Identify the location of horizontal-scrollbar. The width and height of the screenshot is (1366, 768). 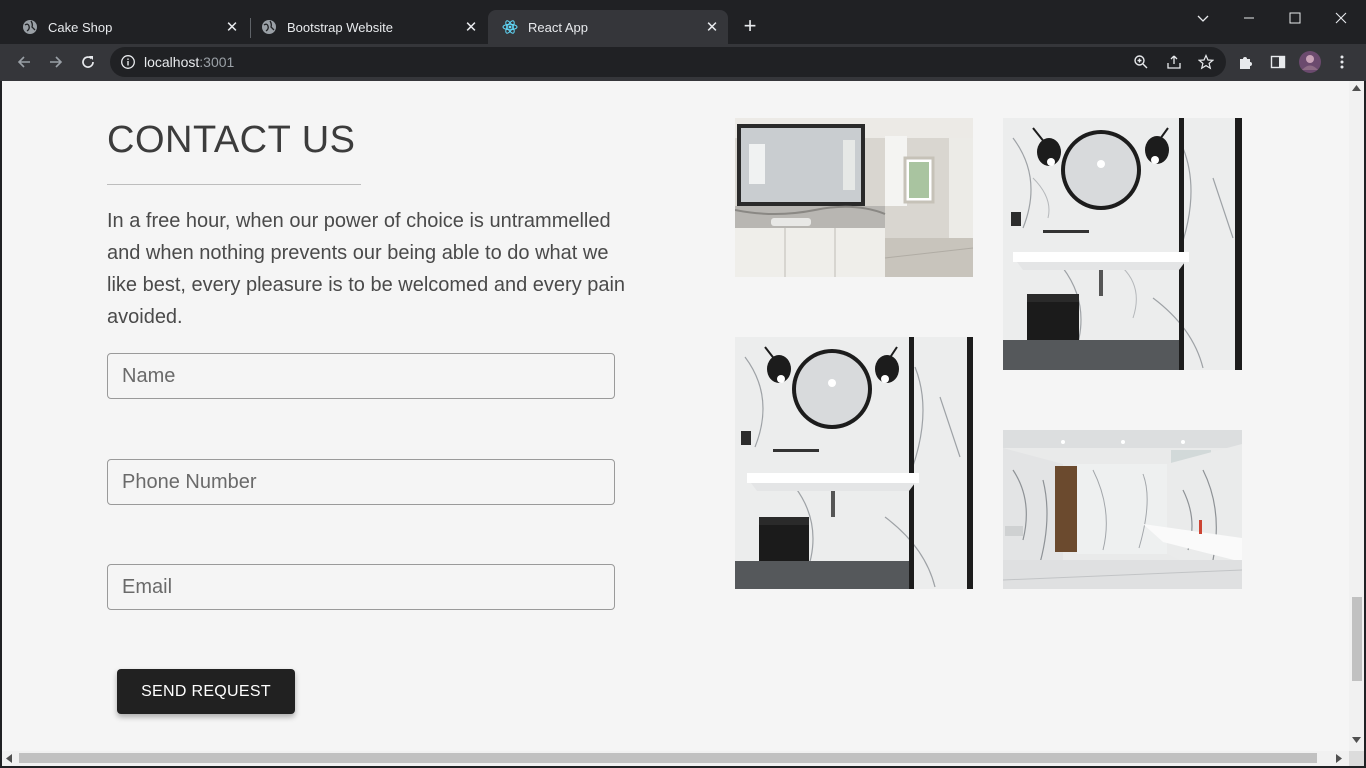
(675, 758).